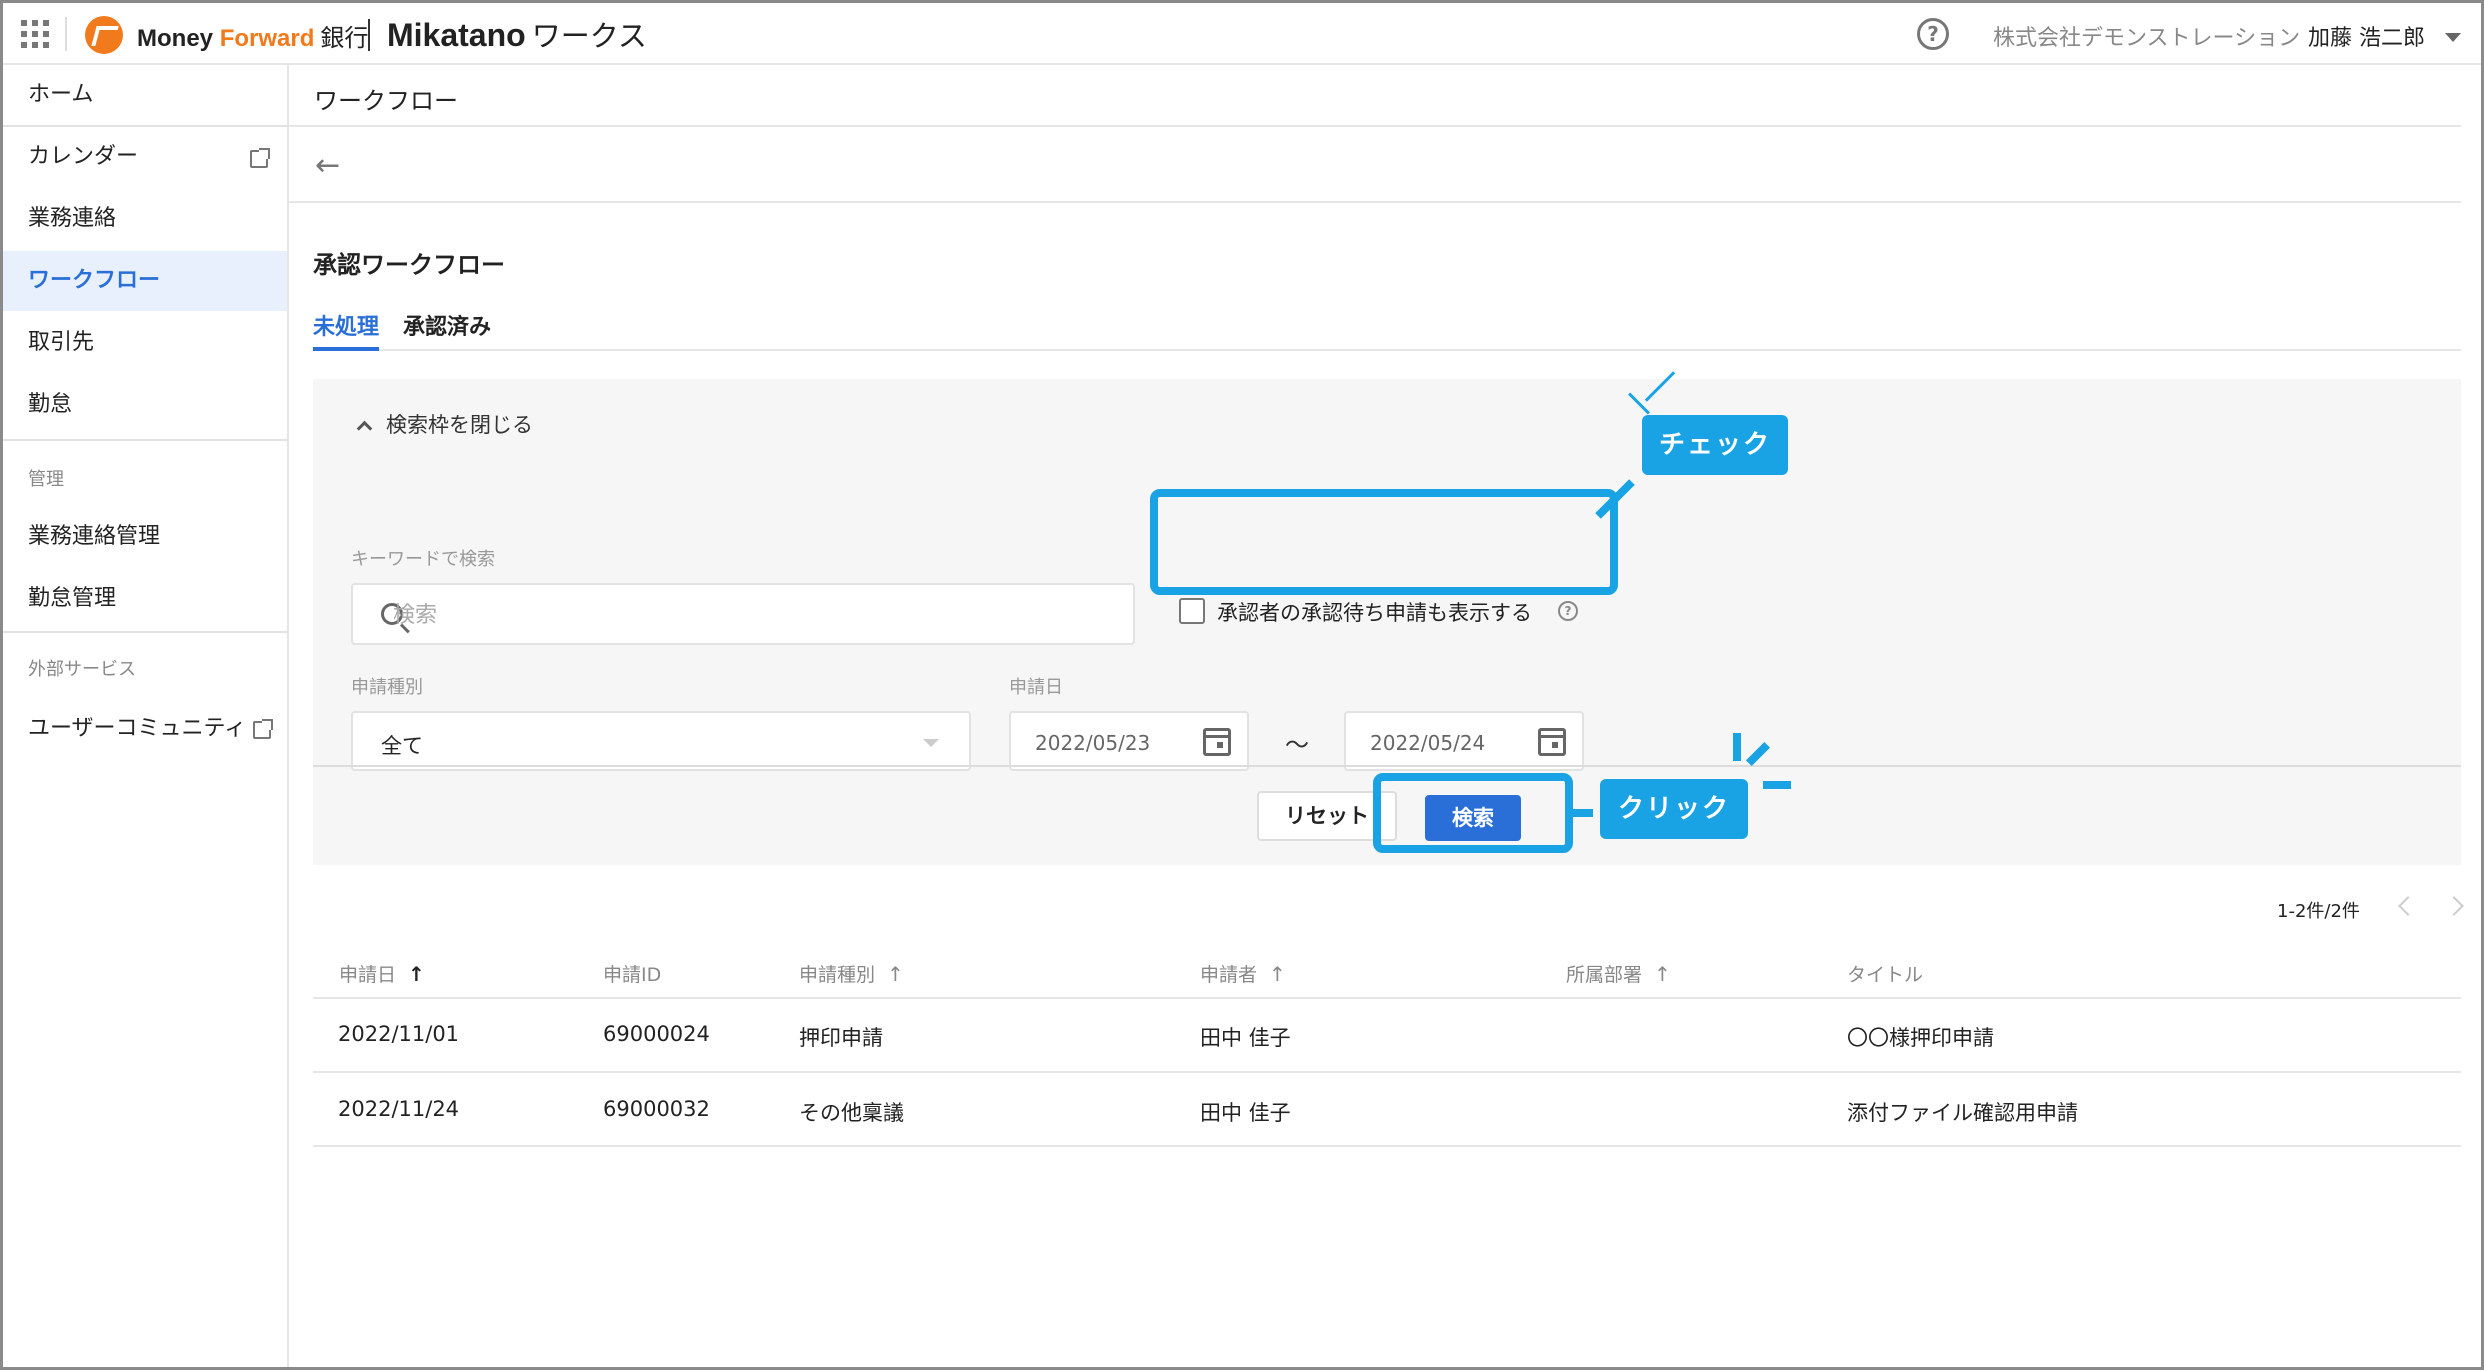  What do you see at coordinates (382, 973) in the screenshot?
I see `column-header-date: 申請日 ↑` at bounding box center [382, 973].